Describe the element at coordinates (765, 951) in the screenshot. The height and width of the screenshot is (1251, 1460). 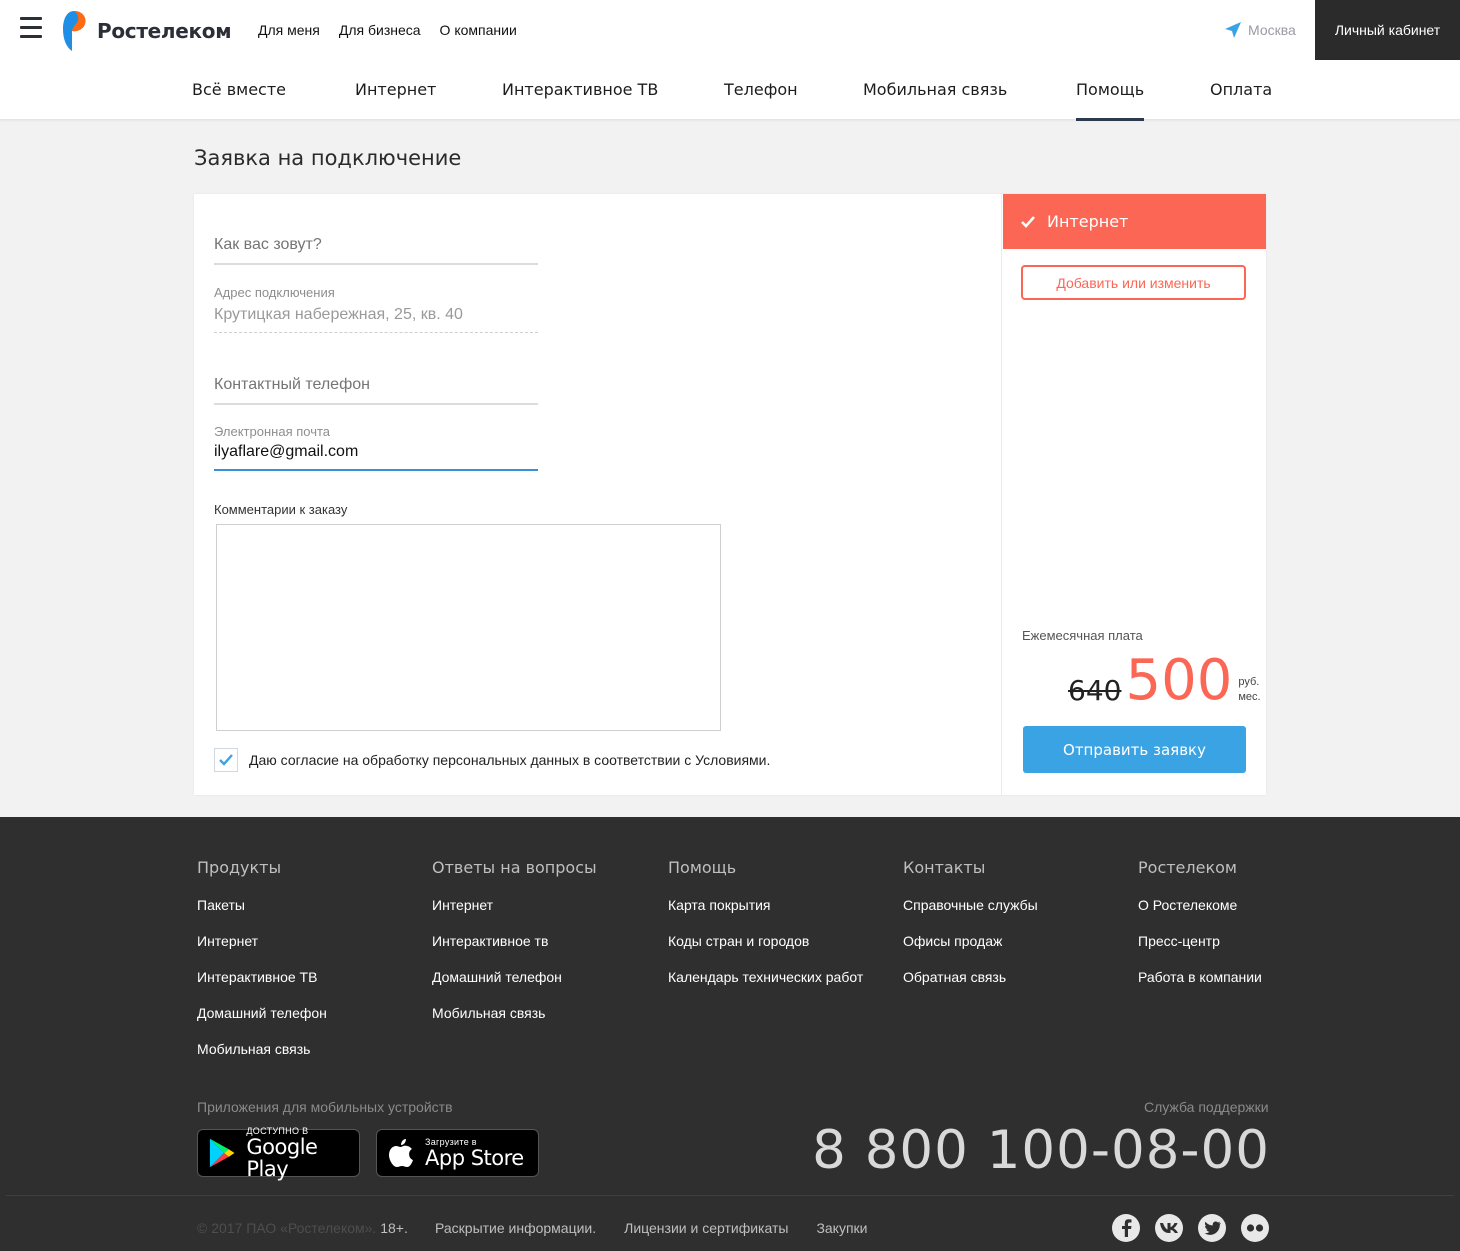
I see `footer-link: Коды стран и городов` at that location.